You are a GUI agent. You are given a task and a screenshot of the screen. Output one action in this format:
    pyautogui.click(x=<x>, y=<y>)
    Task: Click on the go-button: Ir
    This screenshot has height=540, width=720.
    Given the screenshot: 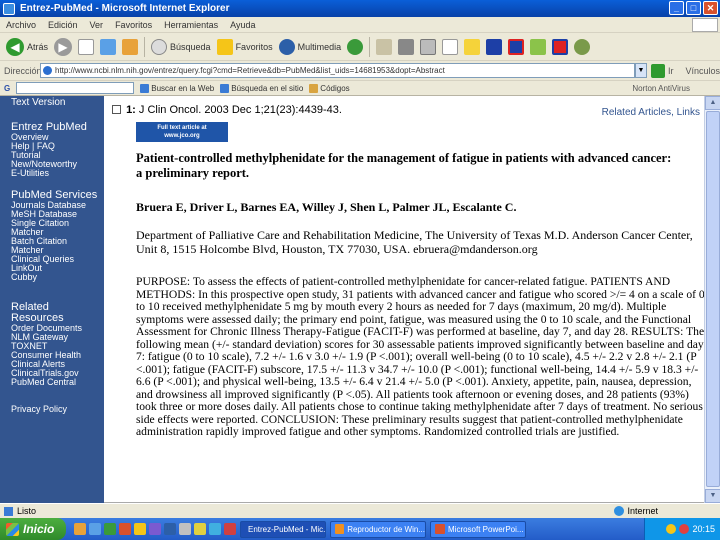 What is the action you would take?
    pyautogui.click(x=671, y=71)
    